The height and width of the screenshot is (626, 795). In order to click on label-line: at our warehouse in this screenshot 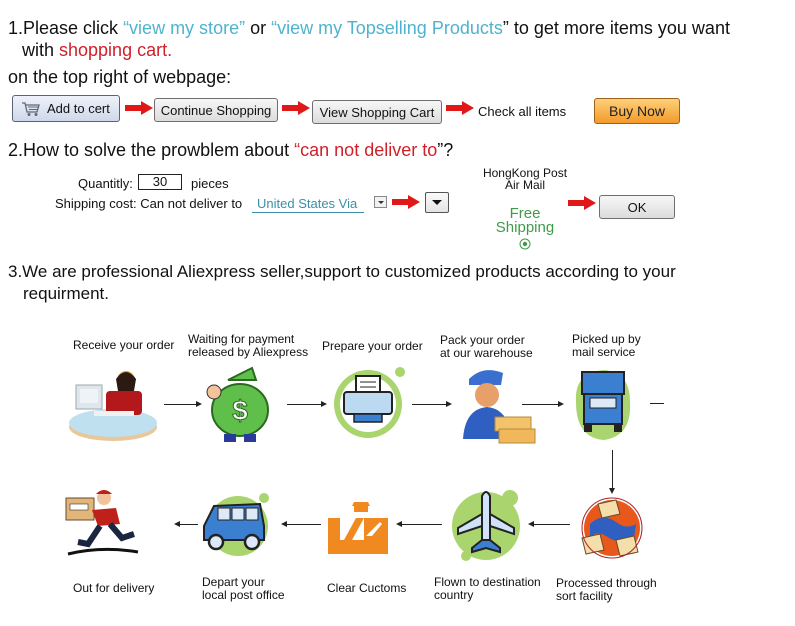, I will do `click(486, 353)`.